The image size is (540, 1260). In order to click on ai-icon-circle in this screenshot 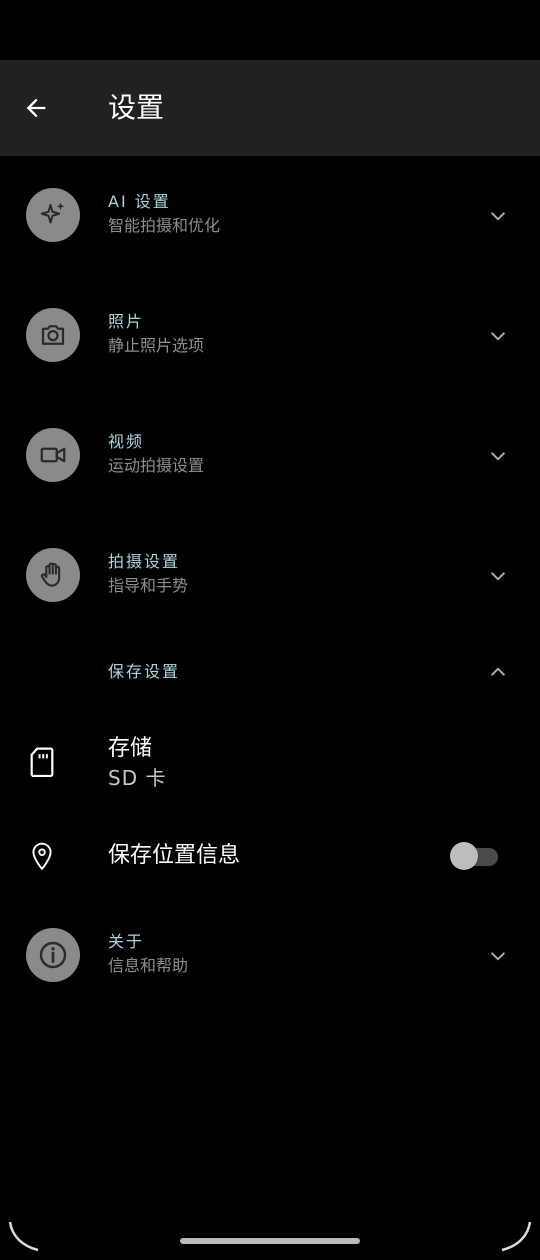, I will do `click(53, 215)`.